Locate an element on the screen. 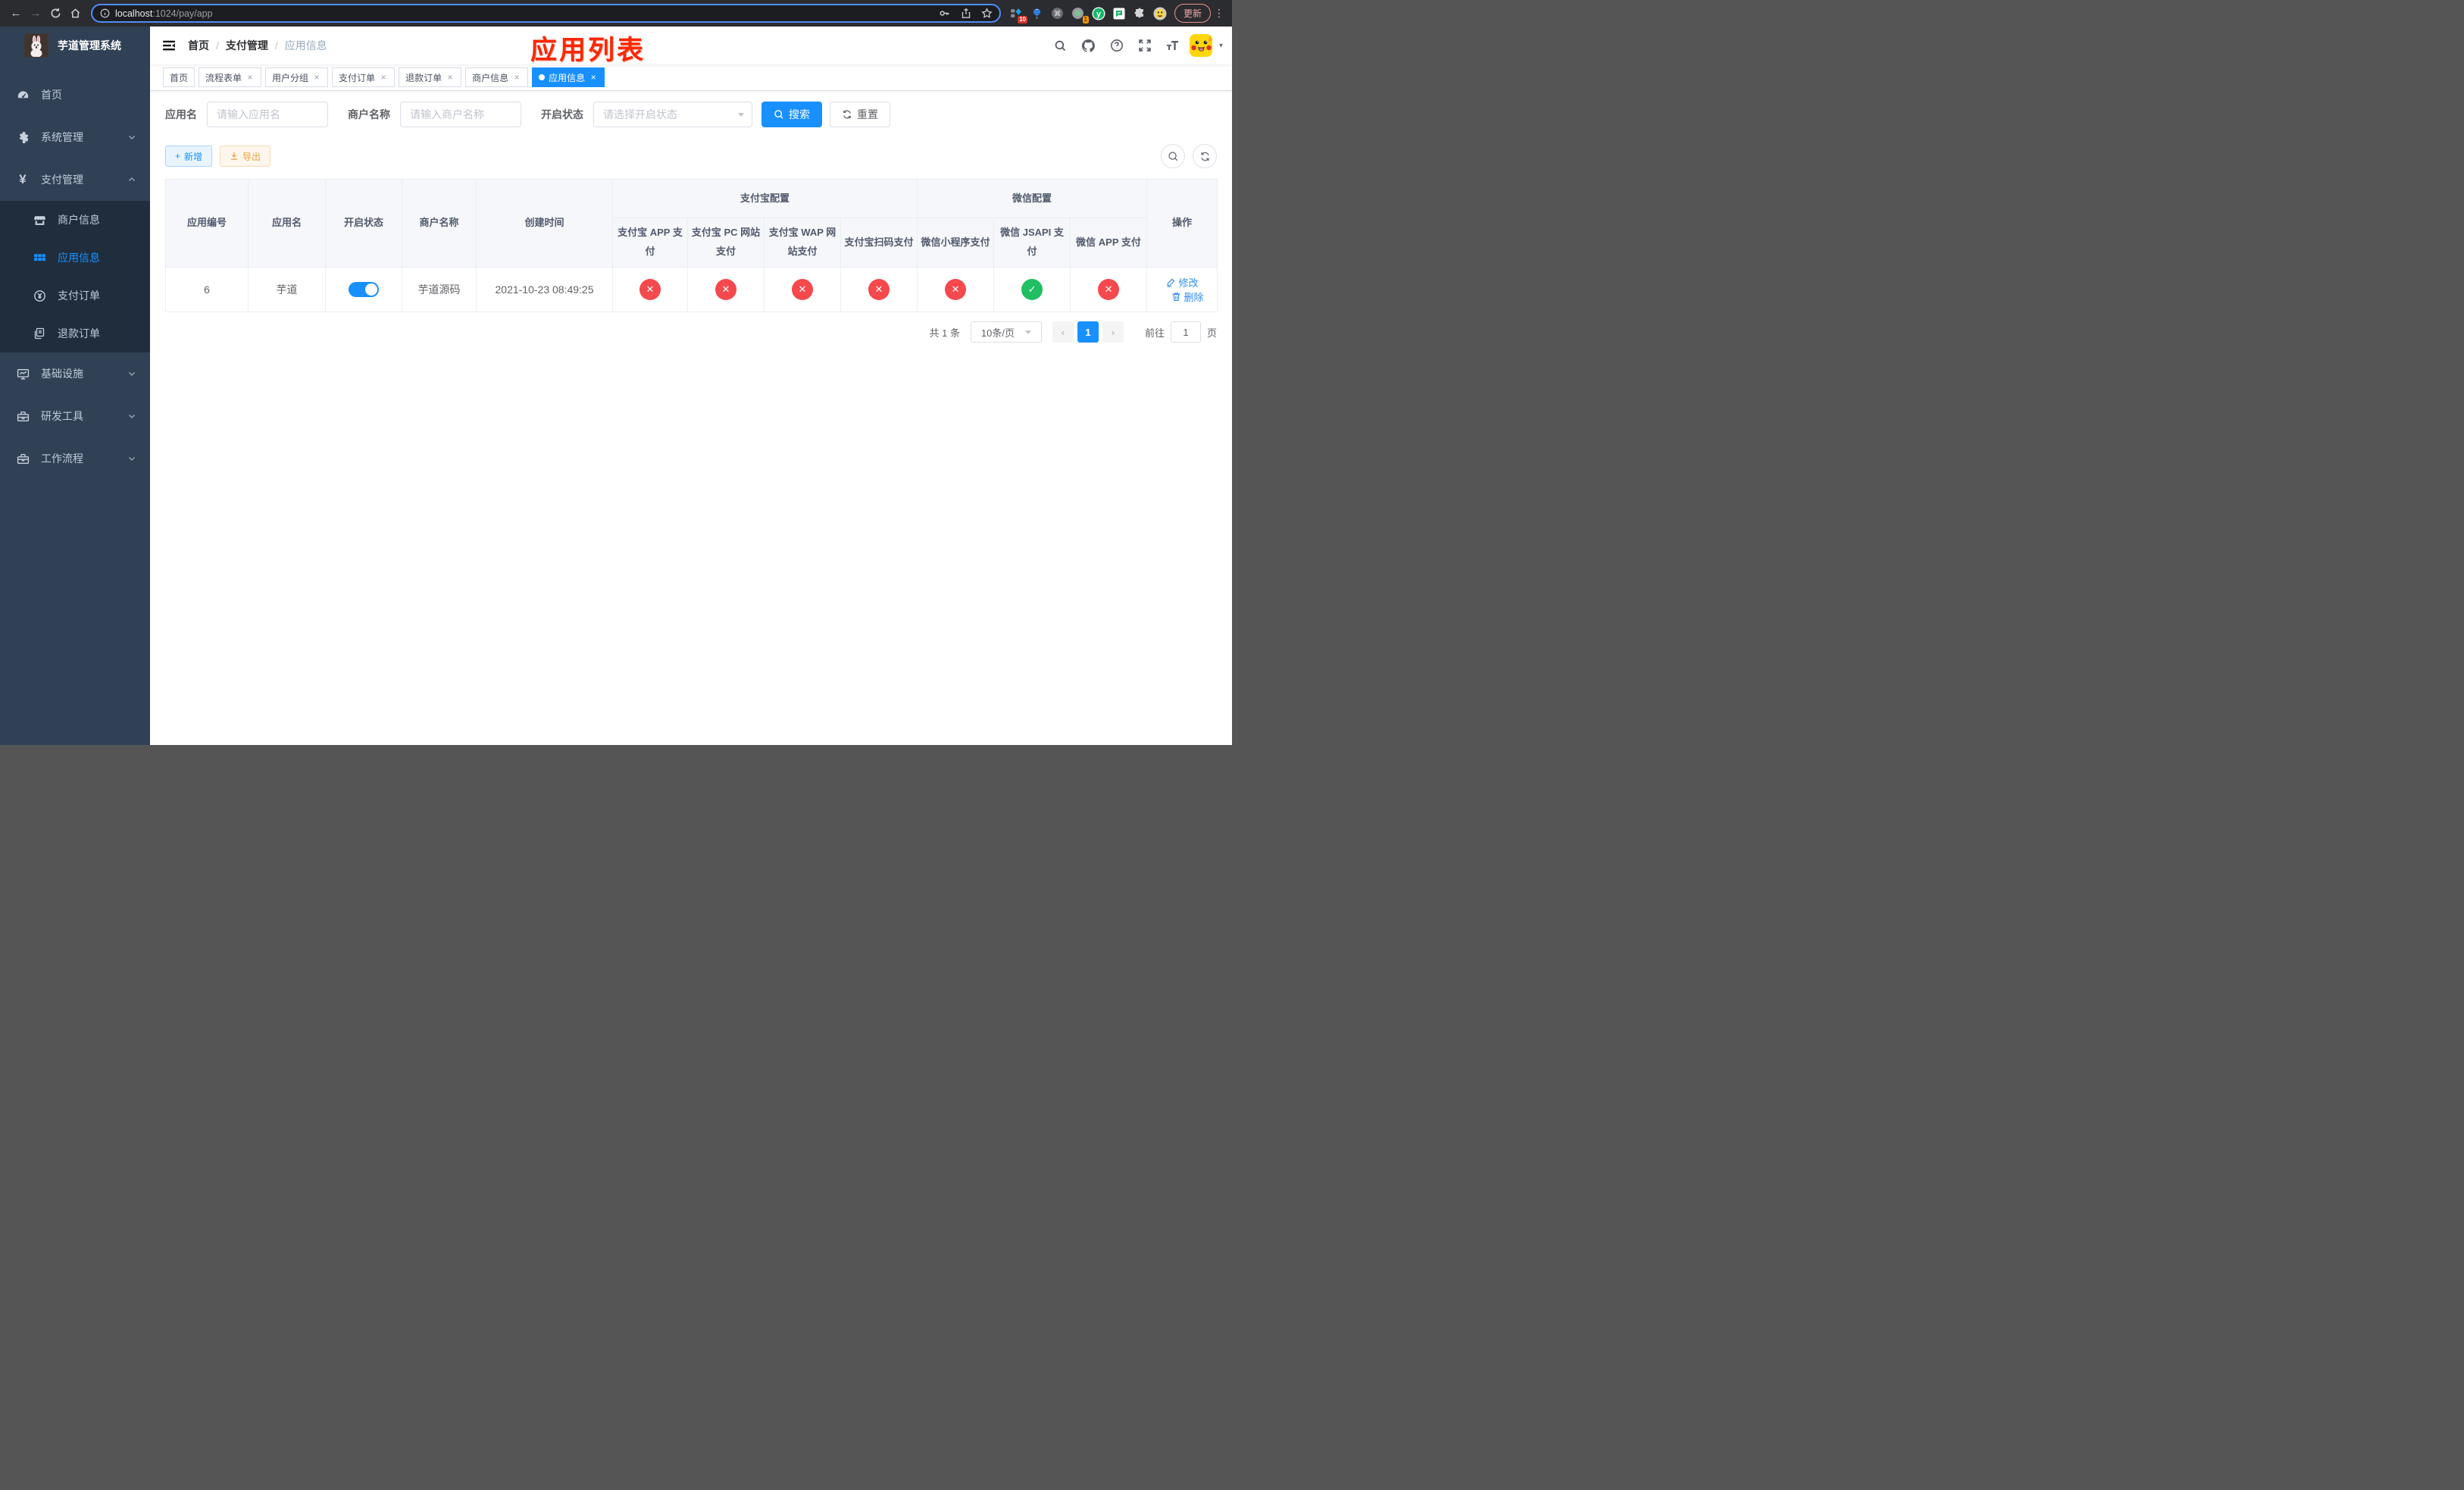  toolbox-icon is located at coordinates (23, 416).